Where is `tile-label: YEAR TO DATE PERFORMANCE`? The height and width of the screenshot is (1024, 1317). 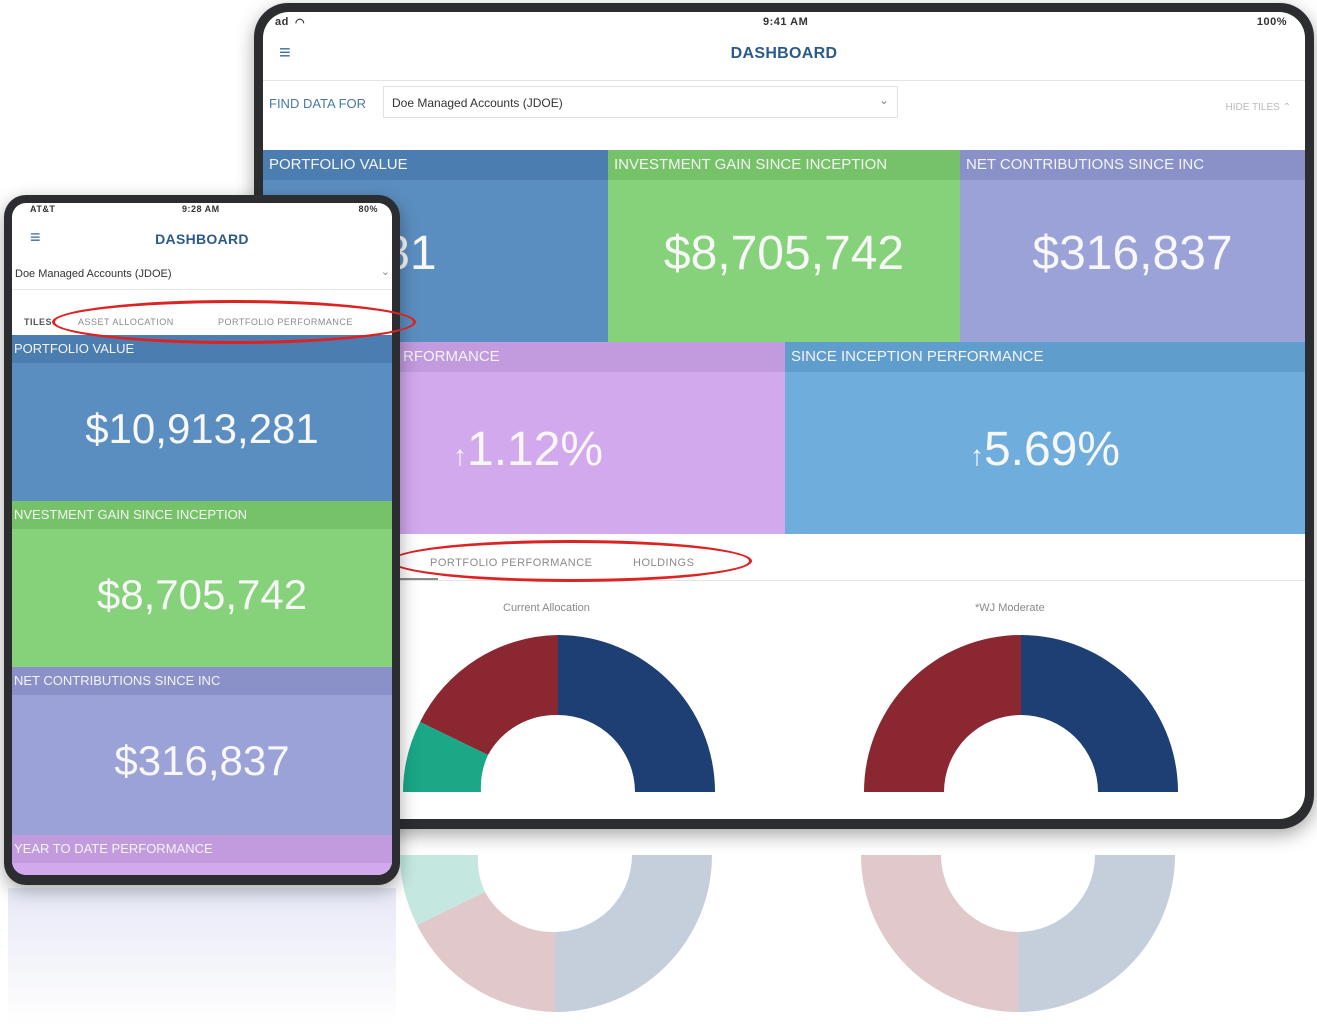 tile-label: YEAR TO DATE PERFORMANCE is located at coordinates (202, 849).